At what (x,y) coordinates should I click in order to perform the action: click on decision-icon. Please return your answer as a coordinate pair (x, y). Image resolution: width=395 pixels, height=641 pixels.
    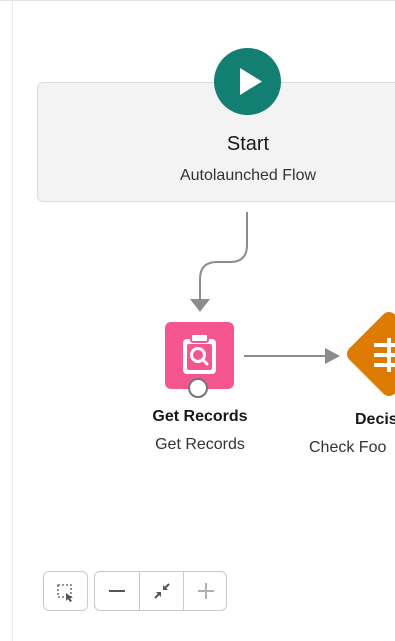
    Looking at the image, I should click on (384, 355).